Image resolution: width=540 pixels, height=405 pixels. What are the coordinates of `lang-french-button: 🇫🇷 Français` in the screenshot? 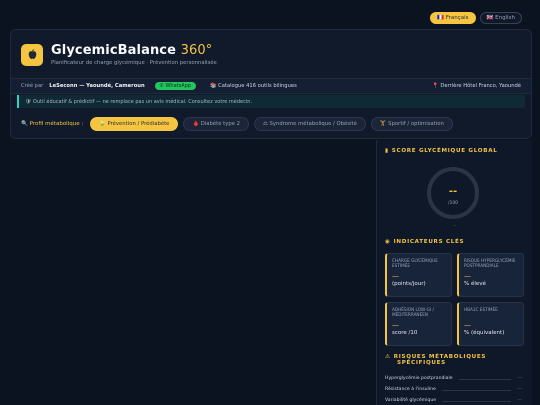 It's located at (453, 18).